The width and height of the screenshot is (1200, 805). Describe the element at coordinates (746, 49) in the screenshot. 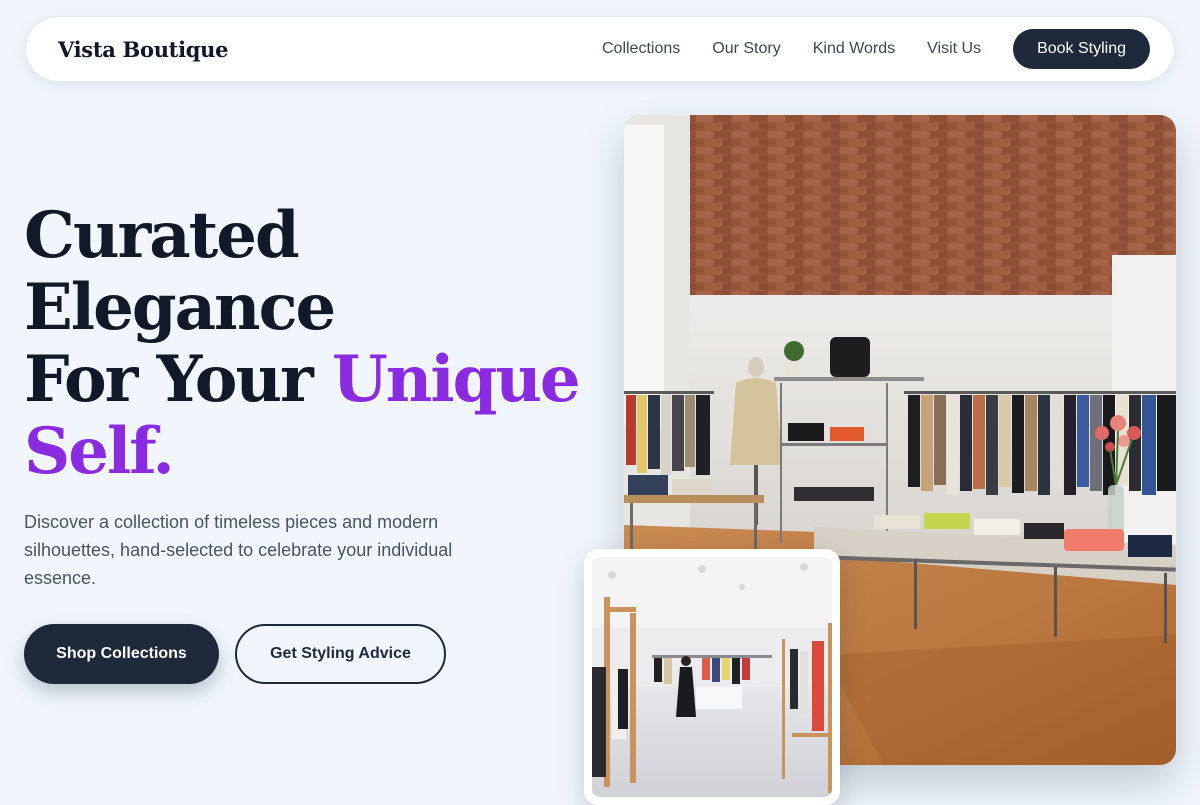

I see `nav-link-our-story: Our Story` at that location.